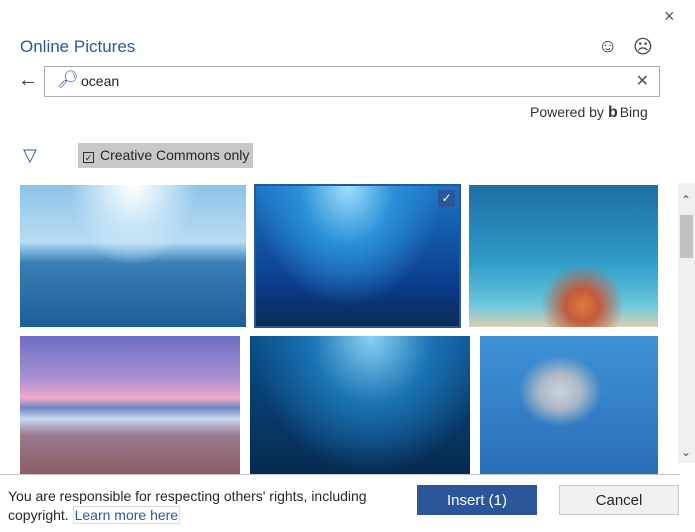  I want to click on bing-logo-icon: b, so click(612, 112).